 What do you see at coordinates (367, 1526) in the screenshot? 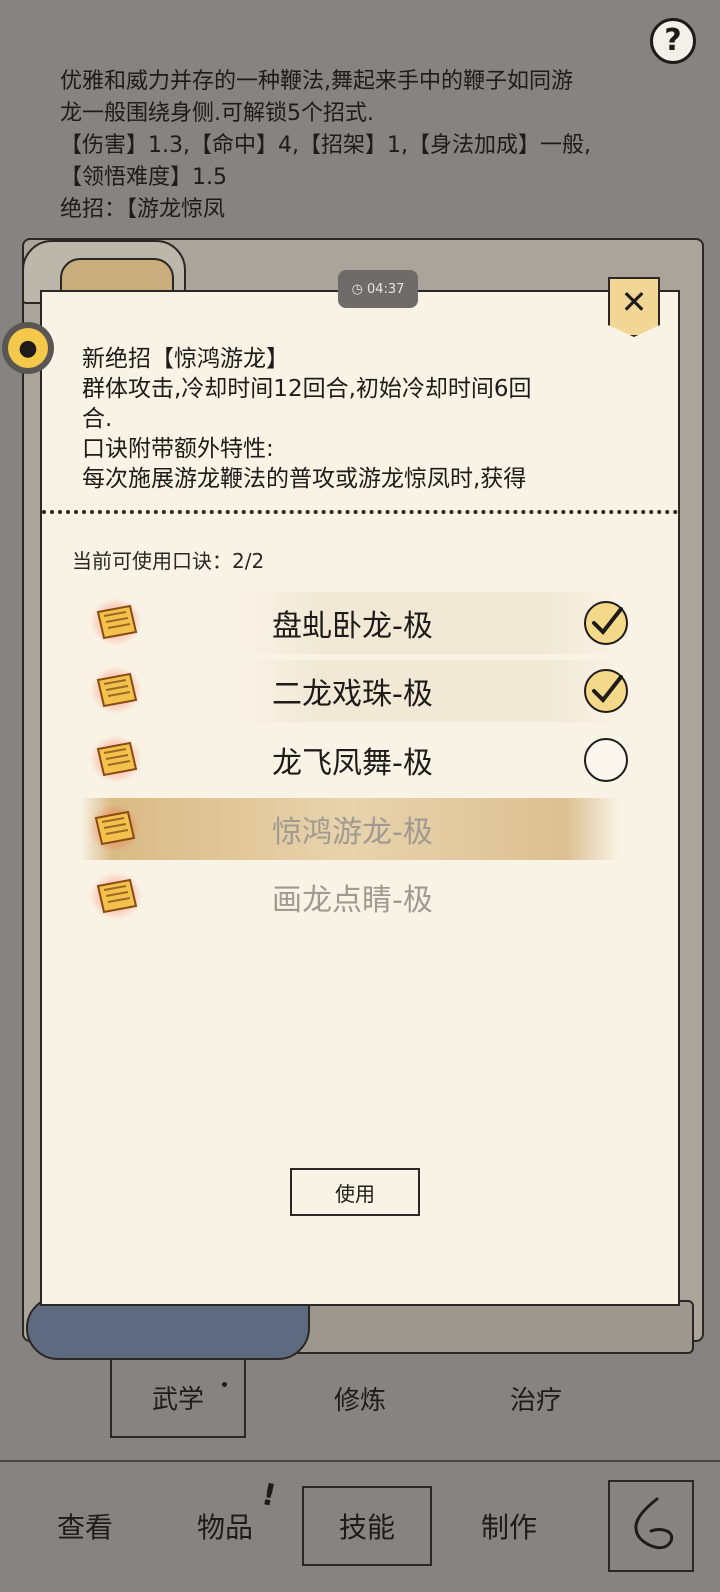
I see `nav-jineng: 技能` at bounding box center [367, 1526].